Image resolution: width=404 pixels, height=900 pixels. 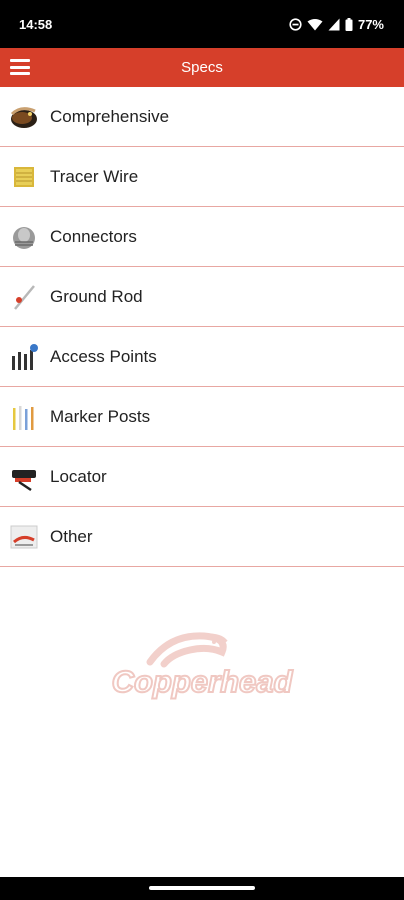 What do you see at coordinates (78, 476) in the screenshot?
I see `list-item-label: Locator` at bounding box center [78, 476].